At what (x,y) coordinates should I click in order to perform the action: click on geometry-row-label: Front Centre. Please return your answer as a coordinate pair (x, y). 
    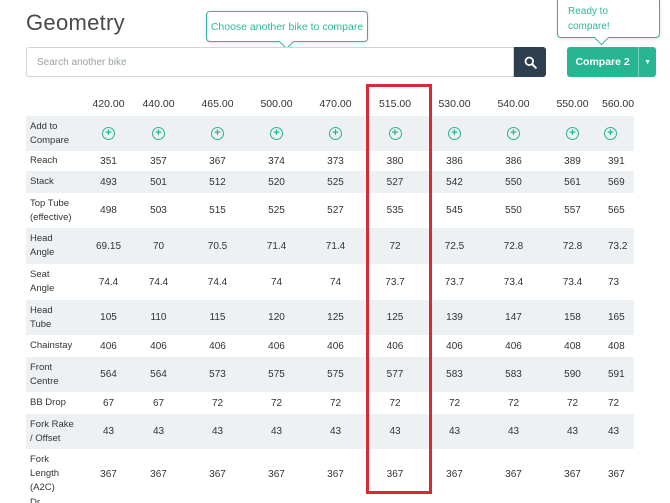
    Looking at the image, I should click on (57, 374).